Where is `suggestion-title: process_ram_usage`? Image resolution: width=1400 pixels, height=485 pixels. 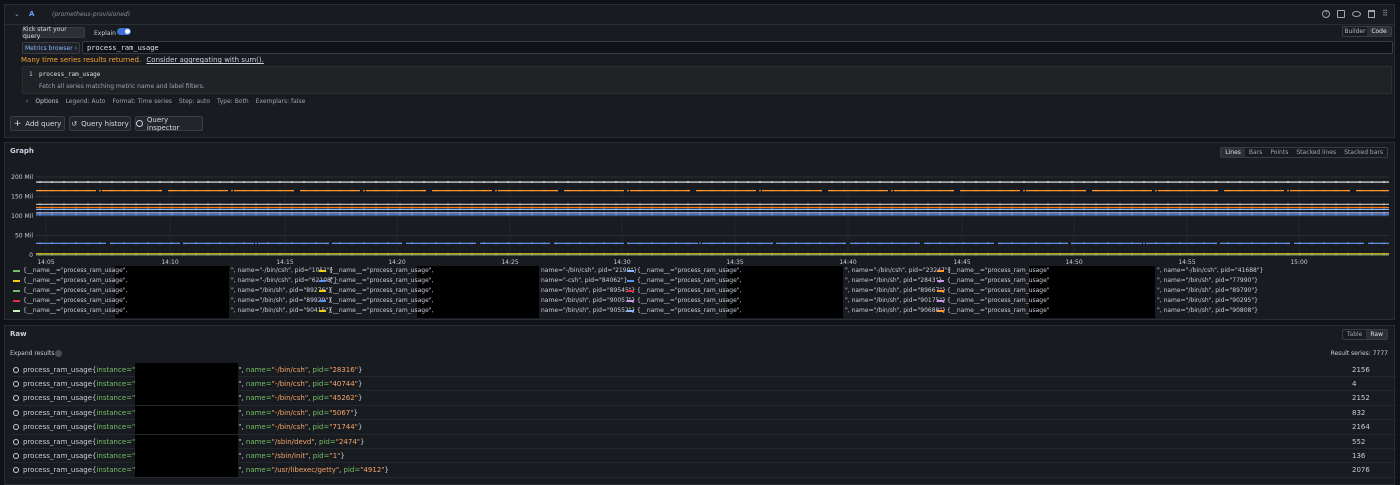
suggestion-title: process_ram_usage is located at coordinates (70, 74).